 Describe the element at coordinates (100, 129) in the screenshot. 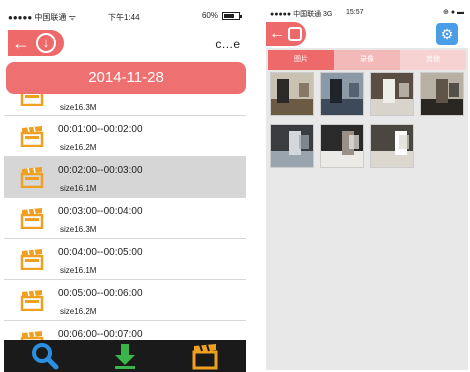

I see `time-range: 00:01:00--00:02:00` at that location.